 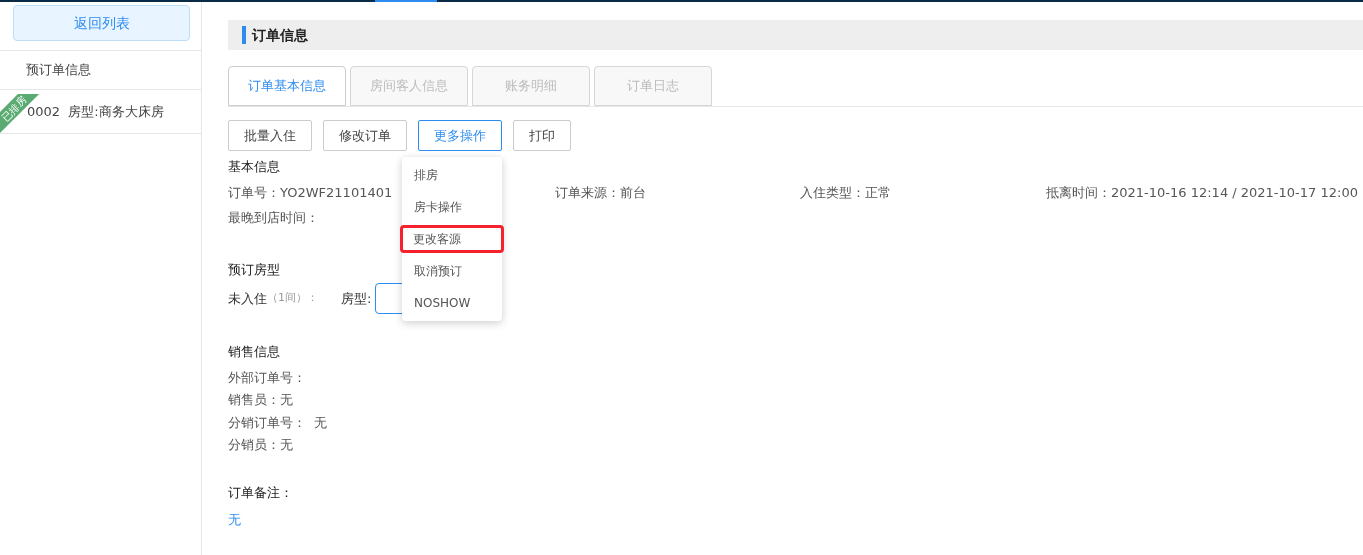 I want to click on tab: 订单基本信息, so click(x=287, y=86).